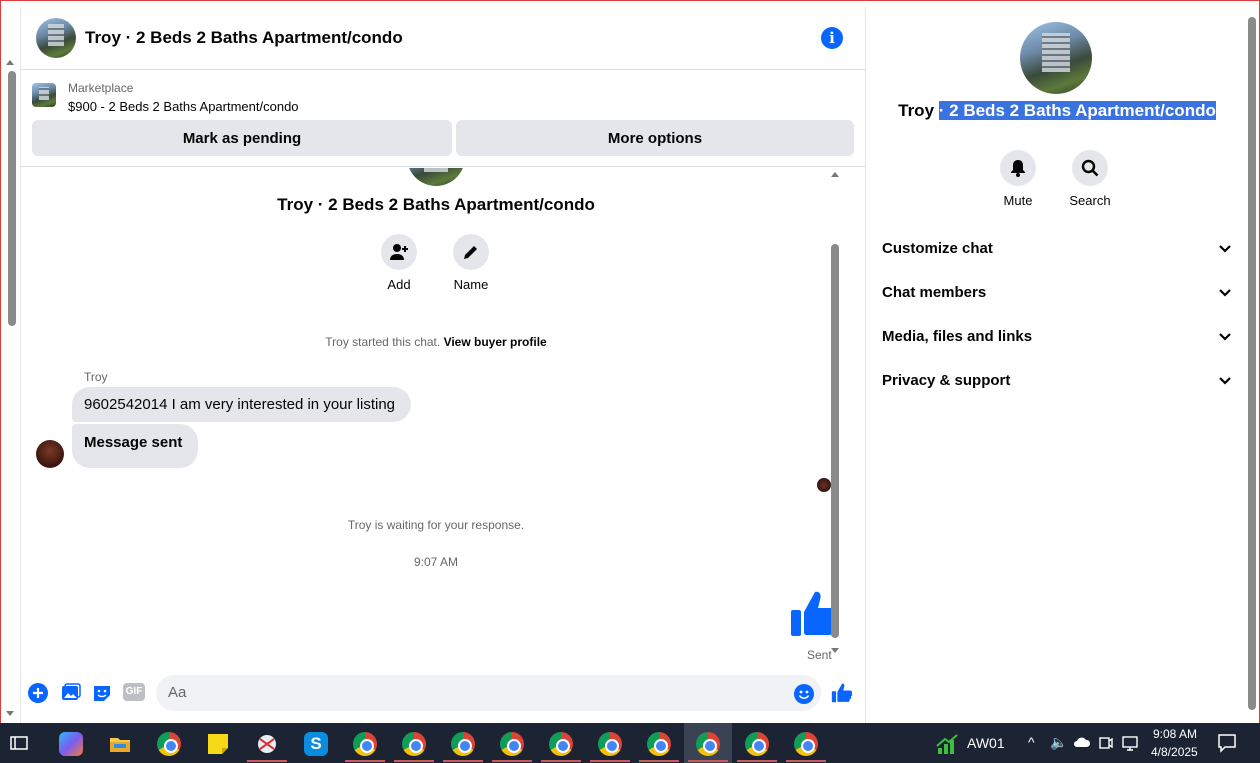  Describe the element at coordinates (1082, 742) in the screenshot. I see `cloud-icon` at that location.